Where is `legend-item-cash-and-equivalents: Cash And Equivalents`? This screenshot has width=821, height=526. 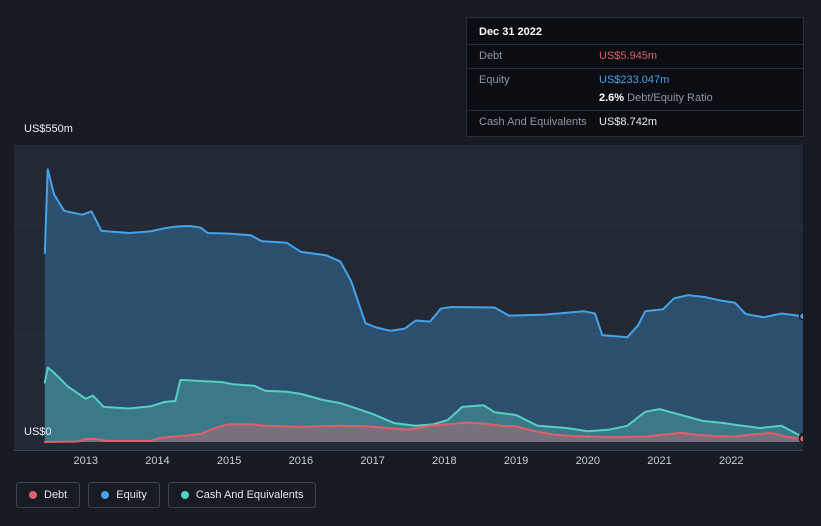
legend-item-cash-and-equivalents: Cash And Equivalents is located at coordinates (242, 495).